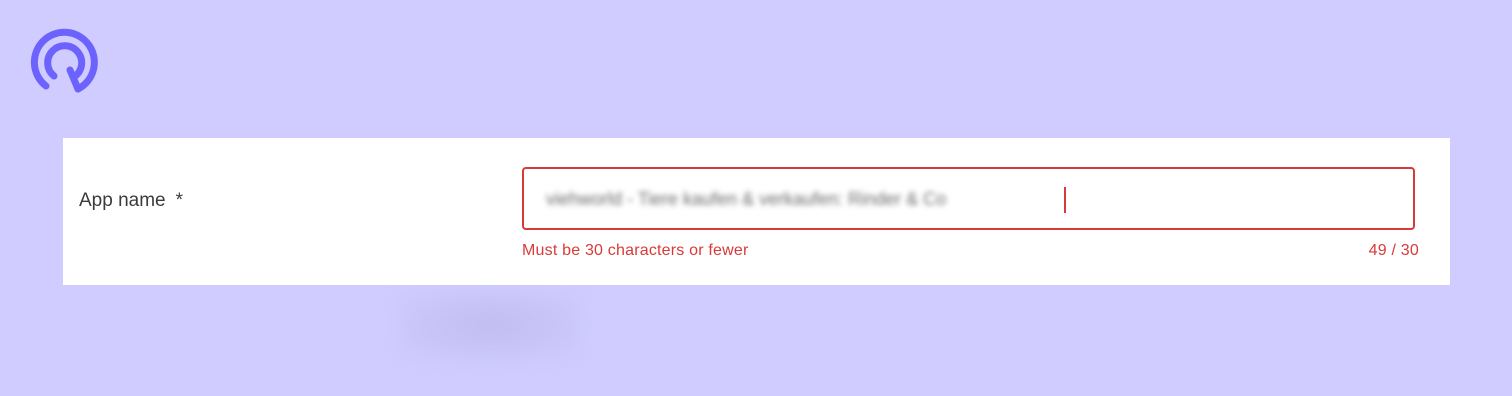  I want to click on app-name-label-text: App name, so click(122, 200).